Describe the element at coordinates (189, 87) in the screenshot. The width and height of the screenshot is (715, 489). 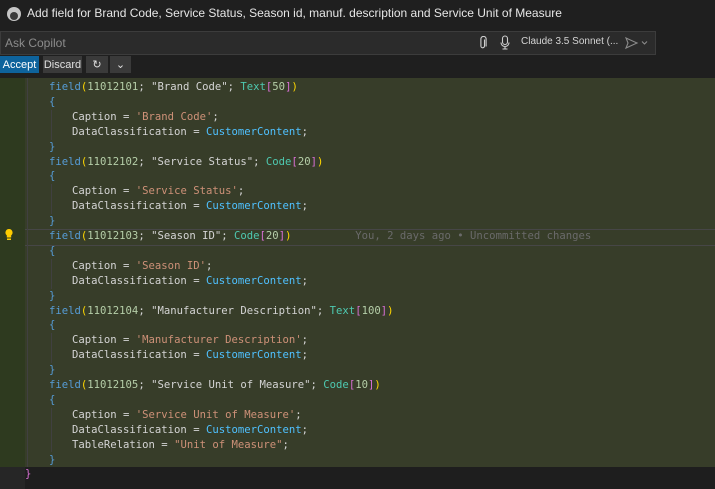
I see `field-name: "Brand Code"` at that location.